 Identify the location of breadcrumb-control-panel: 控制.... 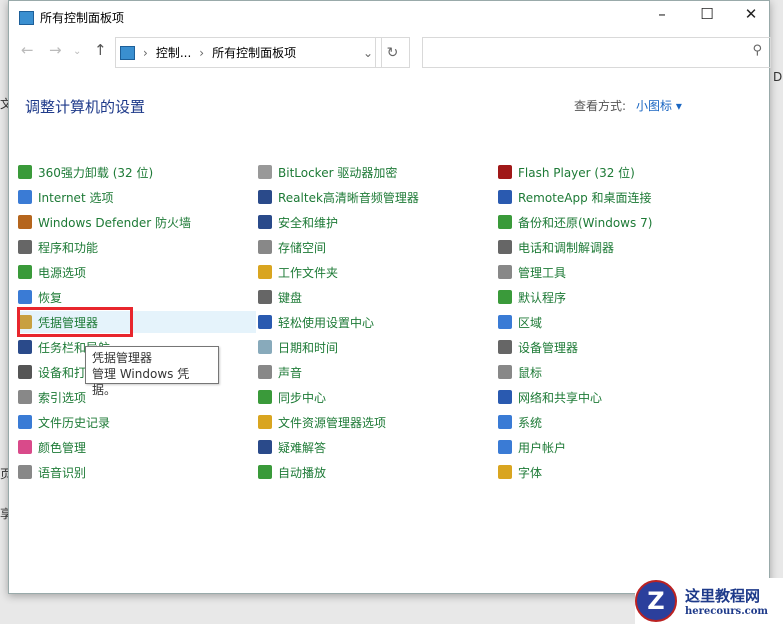
(173, 52).